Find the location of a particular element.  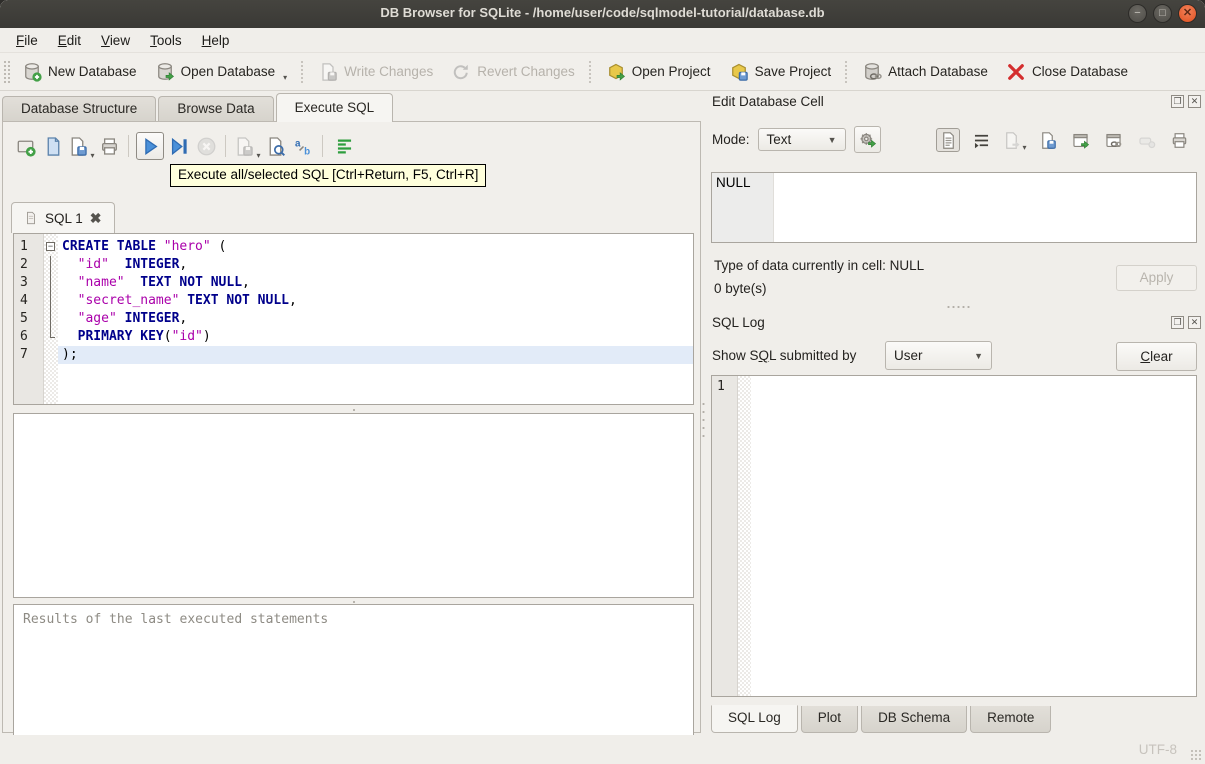

dock-tab-db-schema: DB Schema is located at coordinates (914, 719).